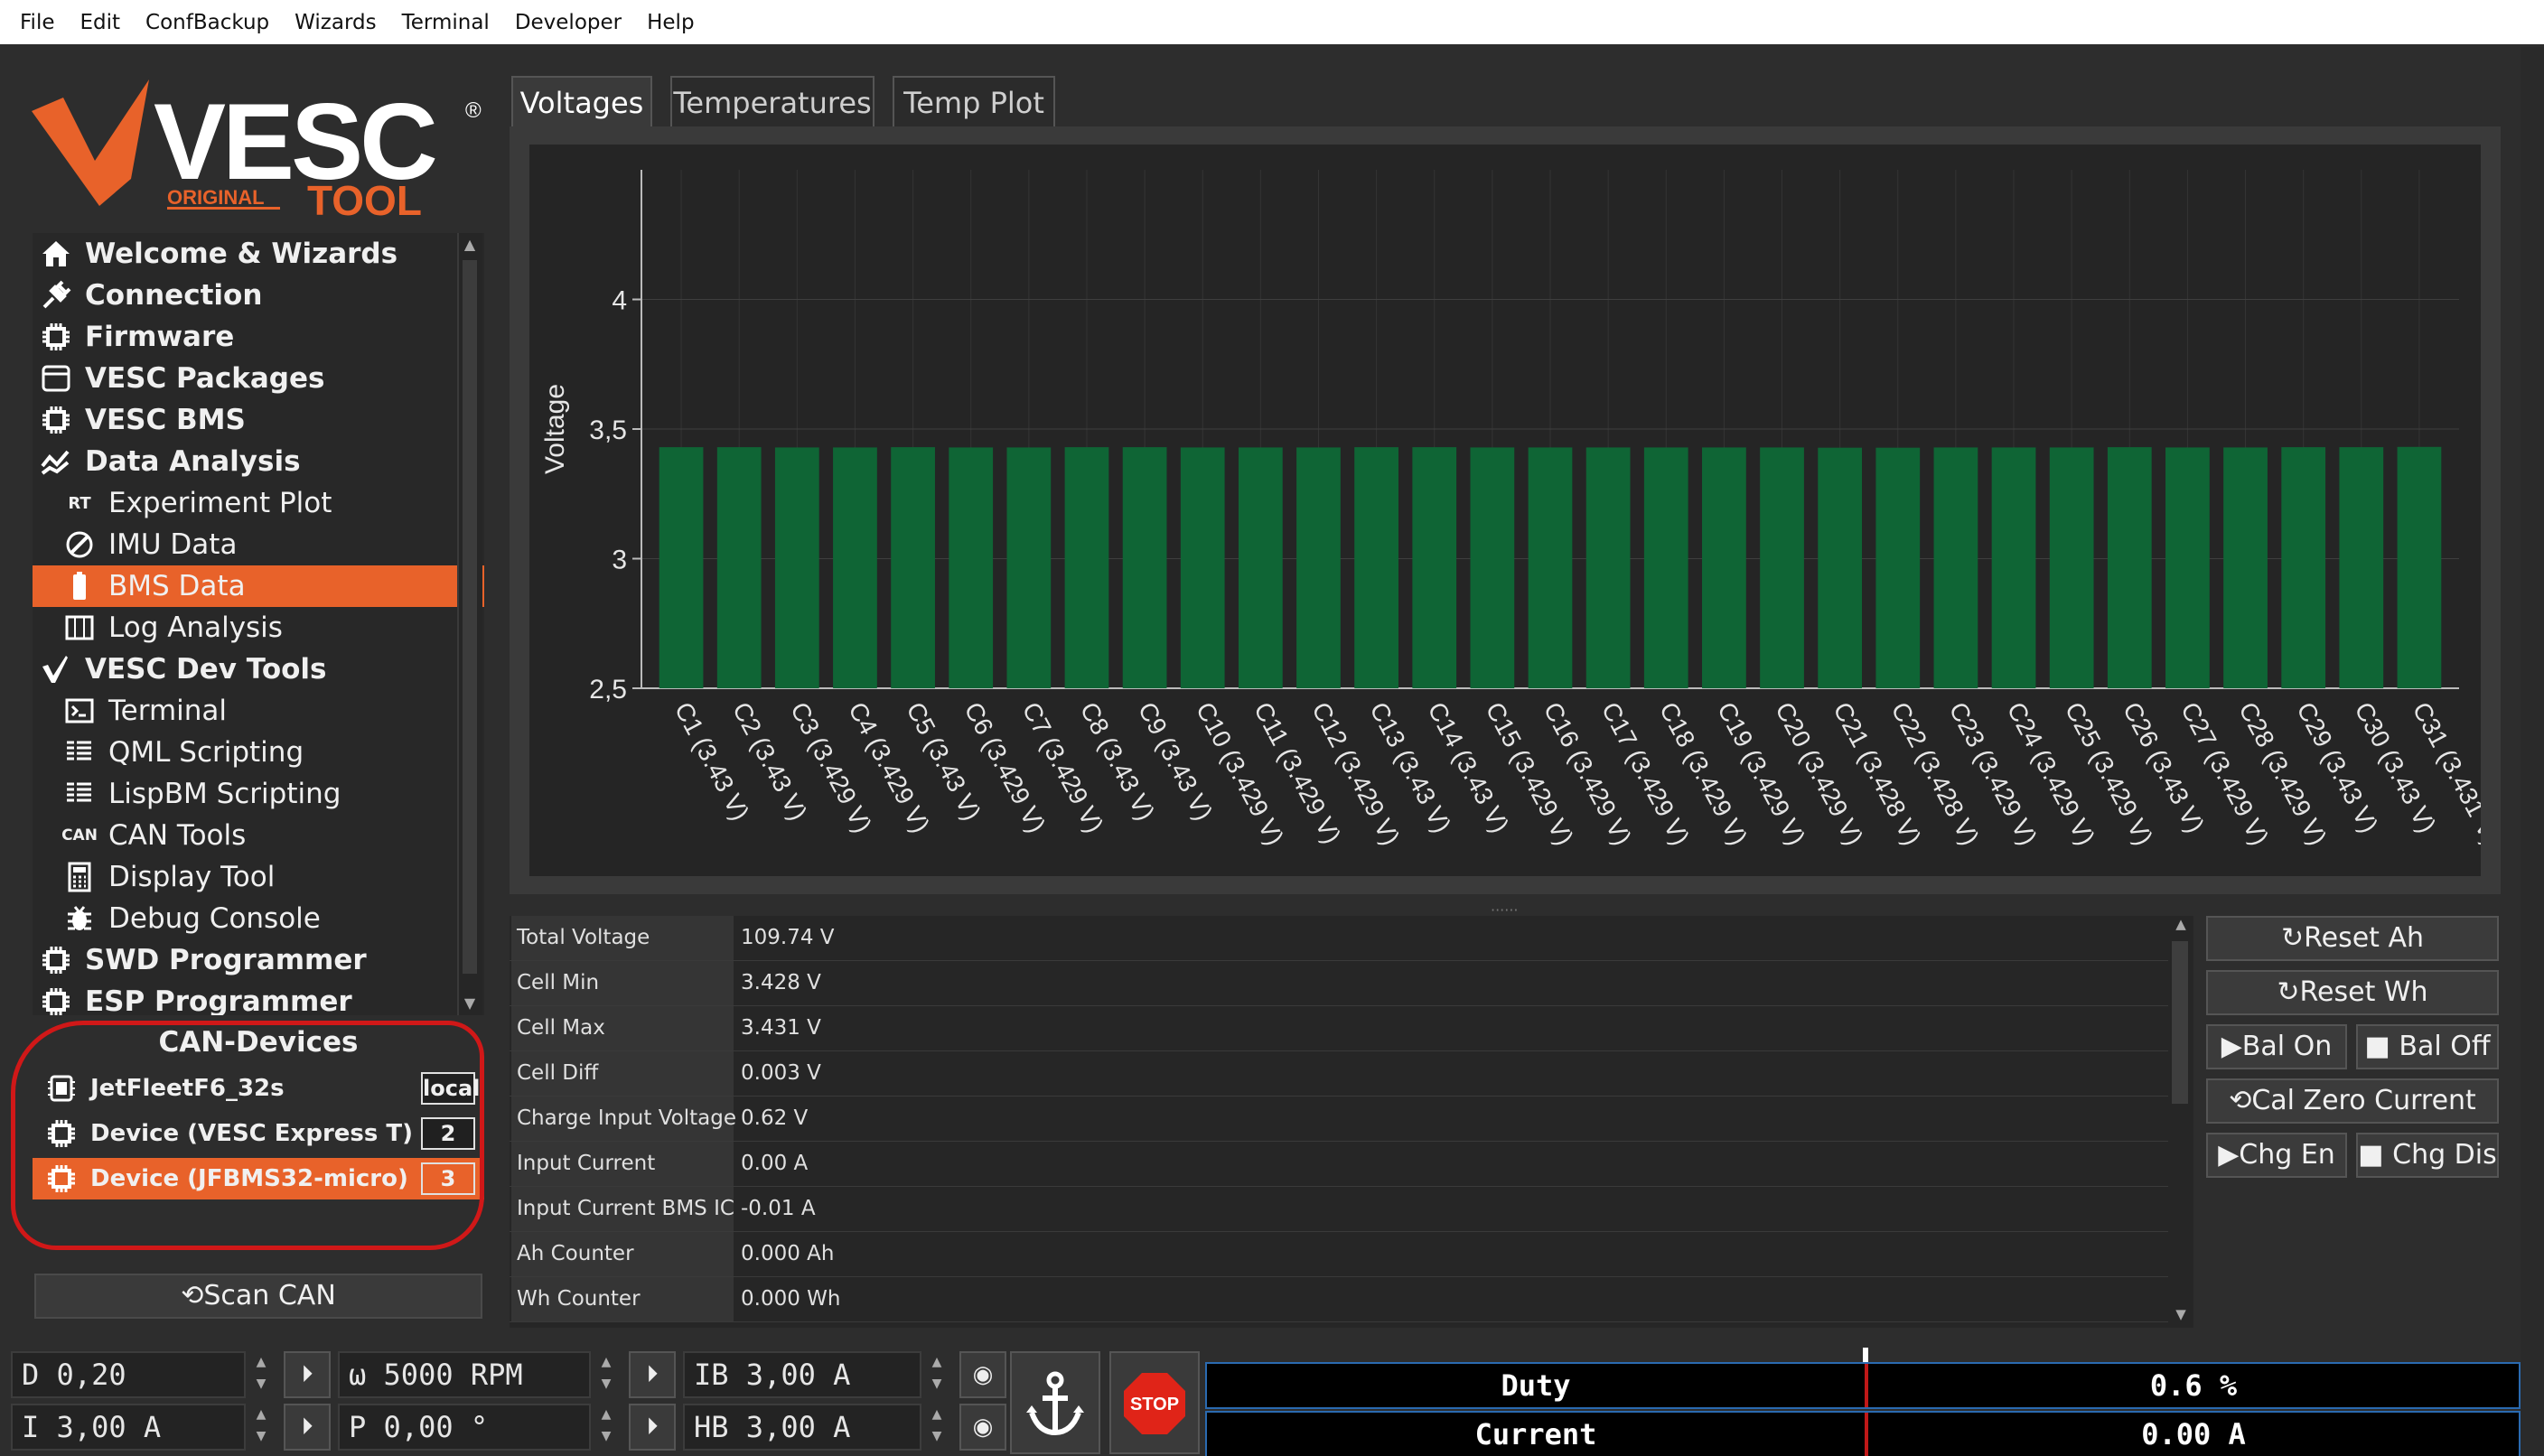 The height and width of the screenshot is (1456, 2544). What do you see at coordinates (1339, 1254) in the screenshot?
I see `table-row: Ah Counter 0.000 Ah` at bounding box center [1339, 1254].